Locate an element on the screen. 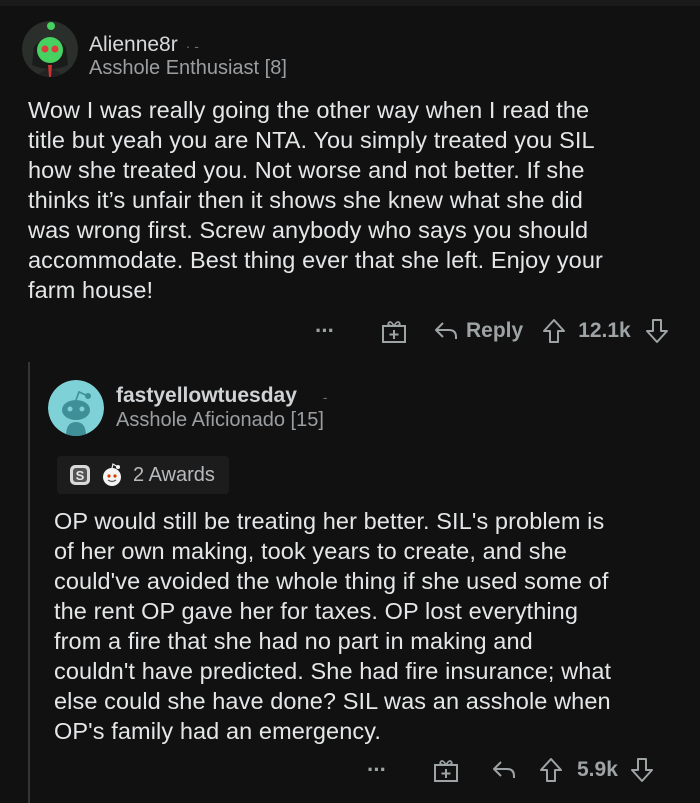 Image resolution: width=700 pixels, height=803 pixels. comment-line: OP's family had an emergency. is located at coordinates (217, 731).